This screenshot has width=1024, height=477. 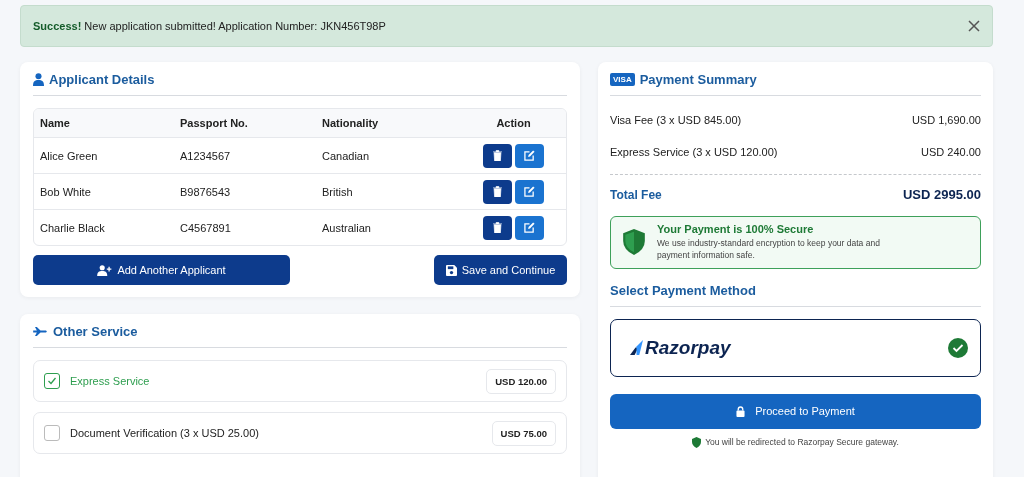 What do you see at coordinates (110, 381) in the screenshot?
I see `service-label: Express Service` at bounding box center [110, 381].